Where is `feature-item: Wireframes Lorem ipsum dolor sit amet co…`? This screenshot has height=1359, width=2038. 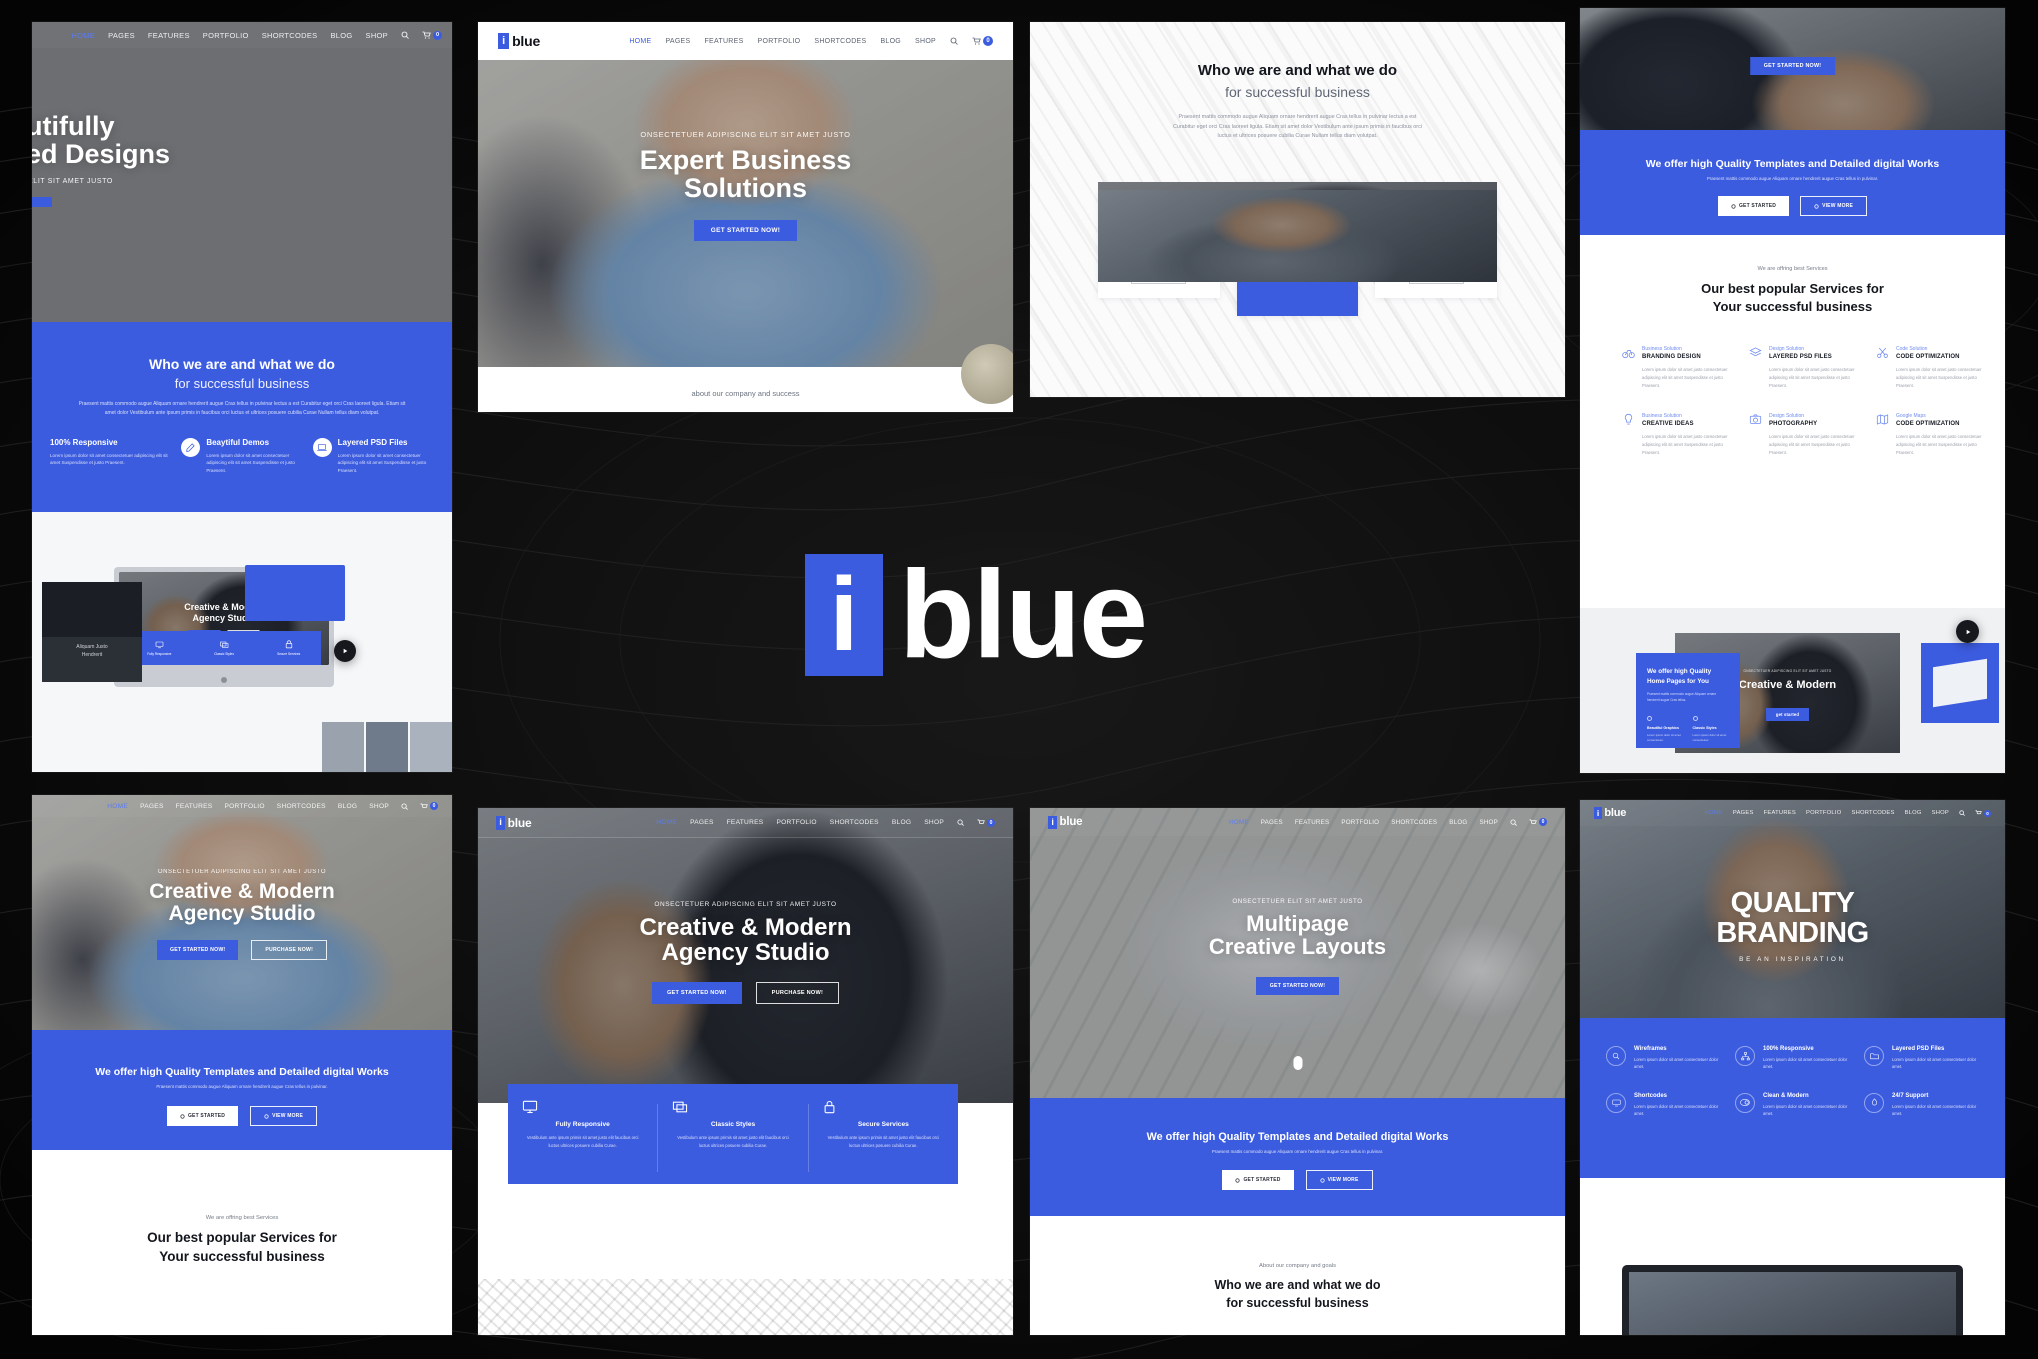
feature-item: Wireframes Lorem ipsum dolor sit amet co… is located at coordinates (1663, 1058).